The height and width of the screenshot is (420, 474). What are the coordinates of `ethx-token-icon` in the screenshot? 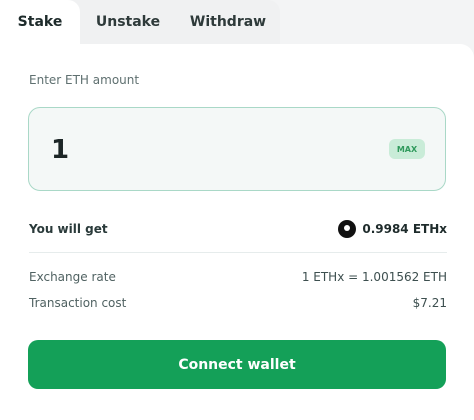 It's located at (347, 229).